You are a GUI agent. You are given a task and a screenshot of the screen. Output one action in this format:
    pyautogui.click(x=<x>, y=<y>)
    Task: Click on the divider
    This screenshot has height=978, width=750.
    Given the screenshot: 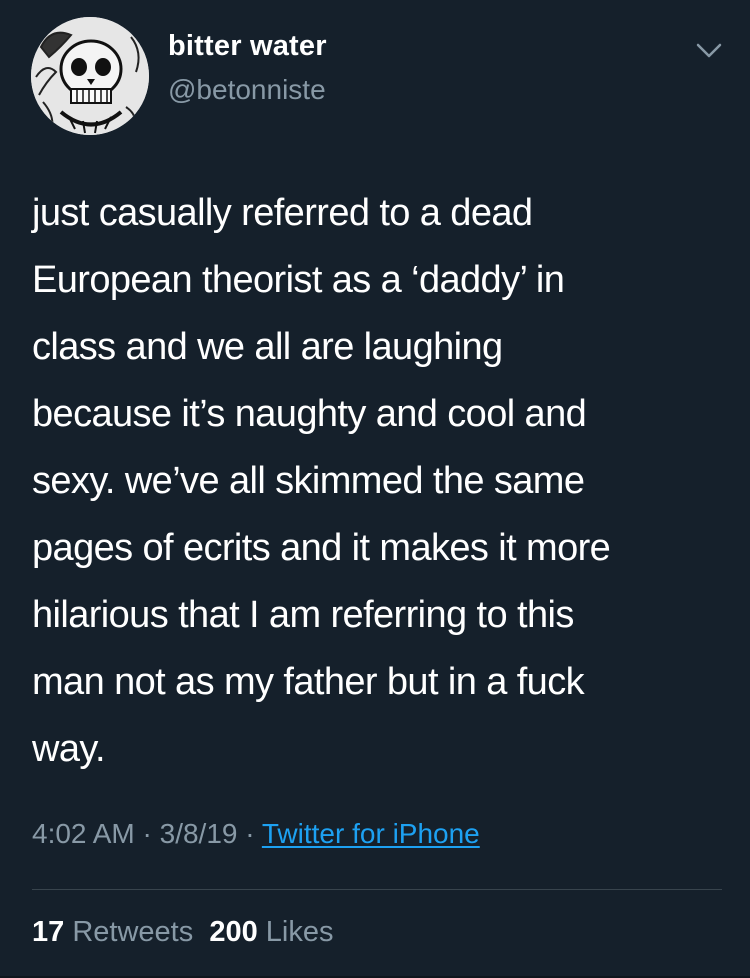 What is the action you would take?
    pyautogui.click(x=377, y=889)
    